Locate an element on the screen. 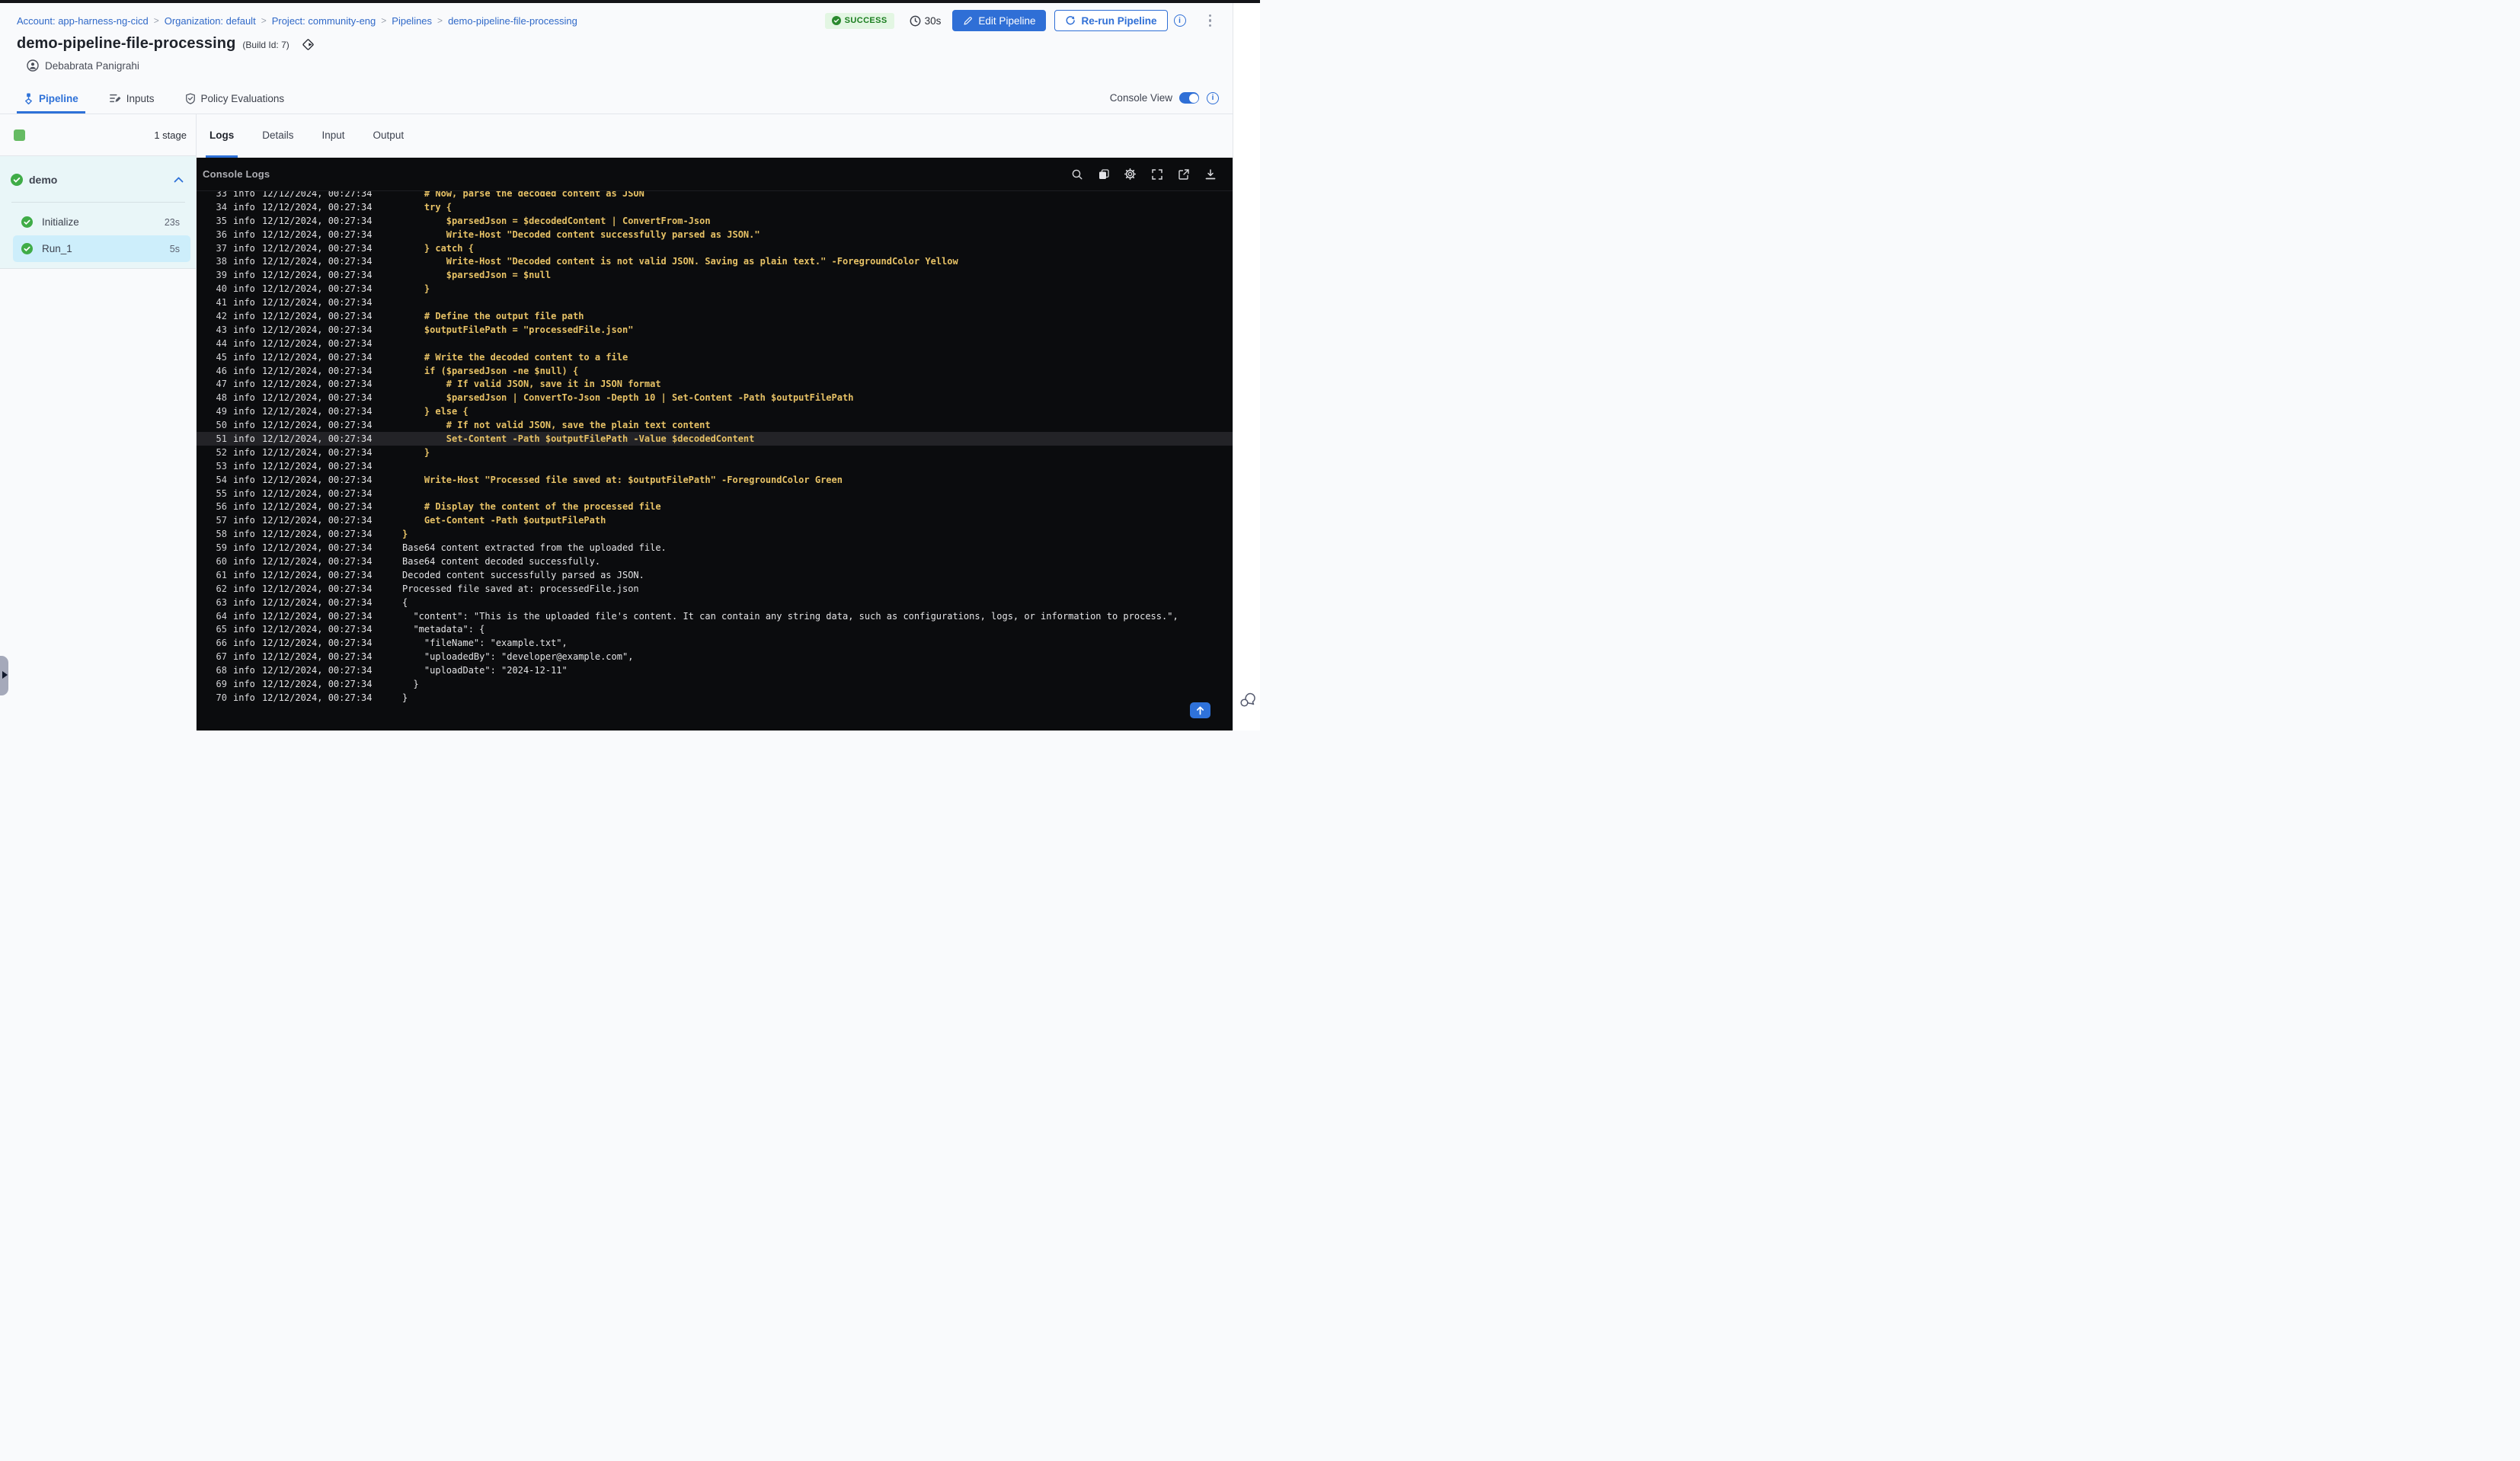 This screenshot has width=2520, height=1461. step-row-initialize: Initialize 23s is located at coordinates (101, 222).